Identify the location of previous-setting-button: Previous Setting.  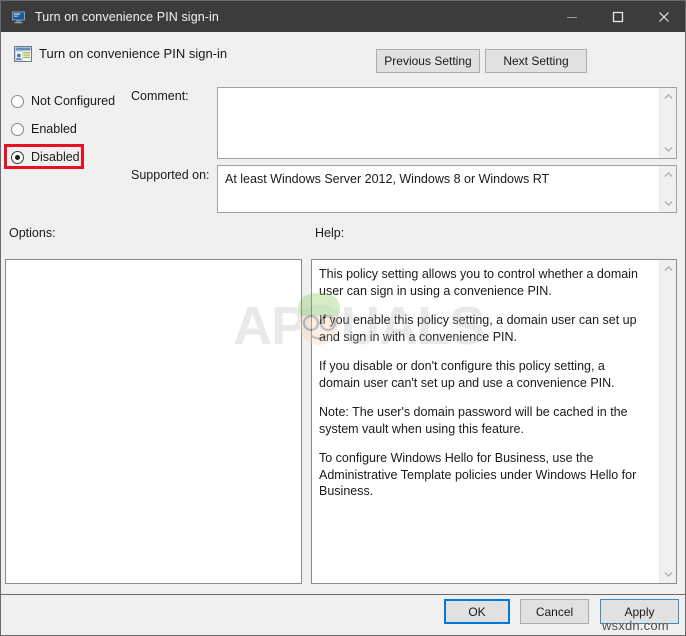
(428, 61).